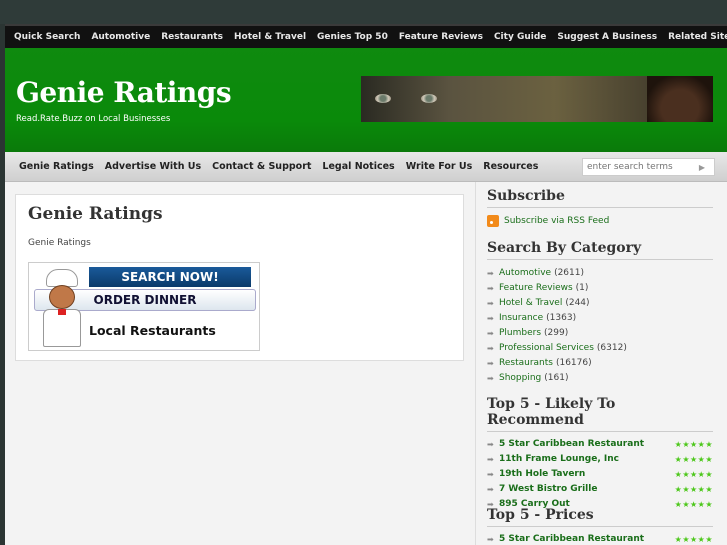 The height and width of the screenshot is (545, 727). Describe the element at coordinates (600, 303) in the screenshot. I see `list-item: ➡ Hotel & Travel (244)` at that location.